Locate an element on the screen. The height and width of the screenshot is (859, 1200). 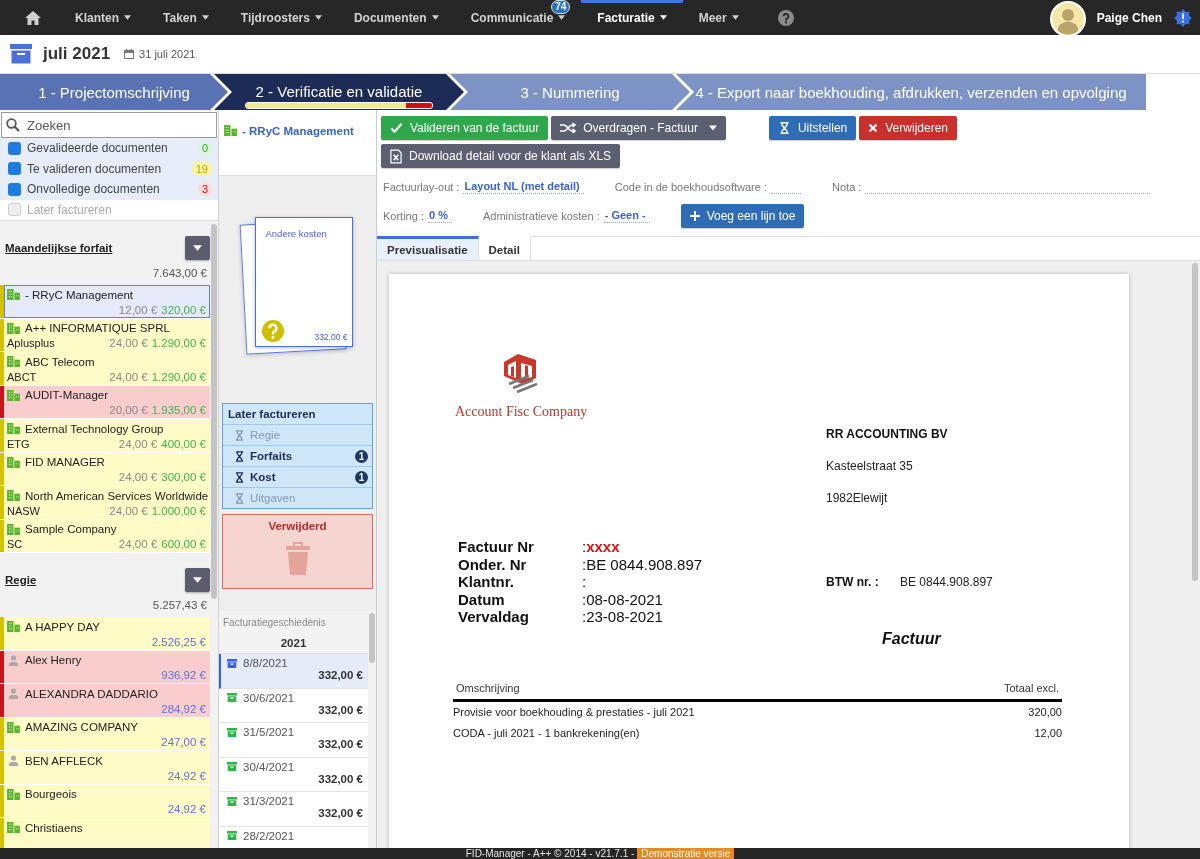
invoice-amount: 320,00 € is located at coordinates (183, 309).